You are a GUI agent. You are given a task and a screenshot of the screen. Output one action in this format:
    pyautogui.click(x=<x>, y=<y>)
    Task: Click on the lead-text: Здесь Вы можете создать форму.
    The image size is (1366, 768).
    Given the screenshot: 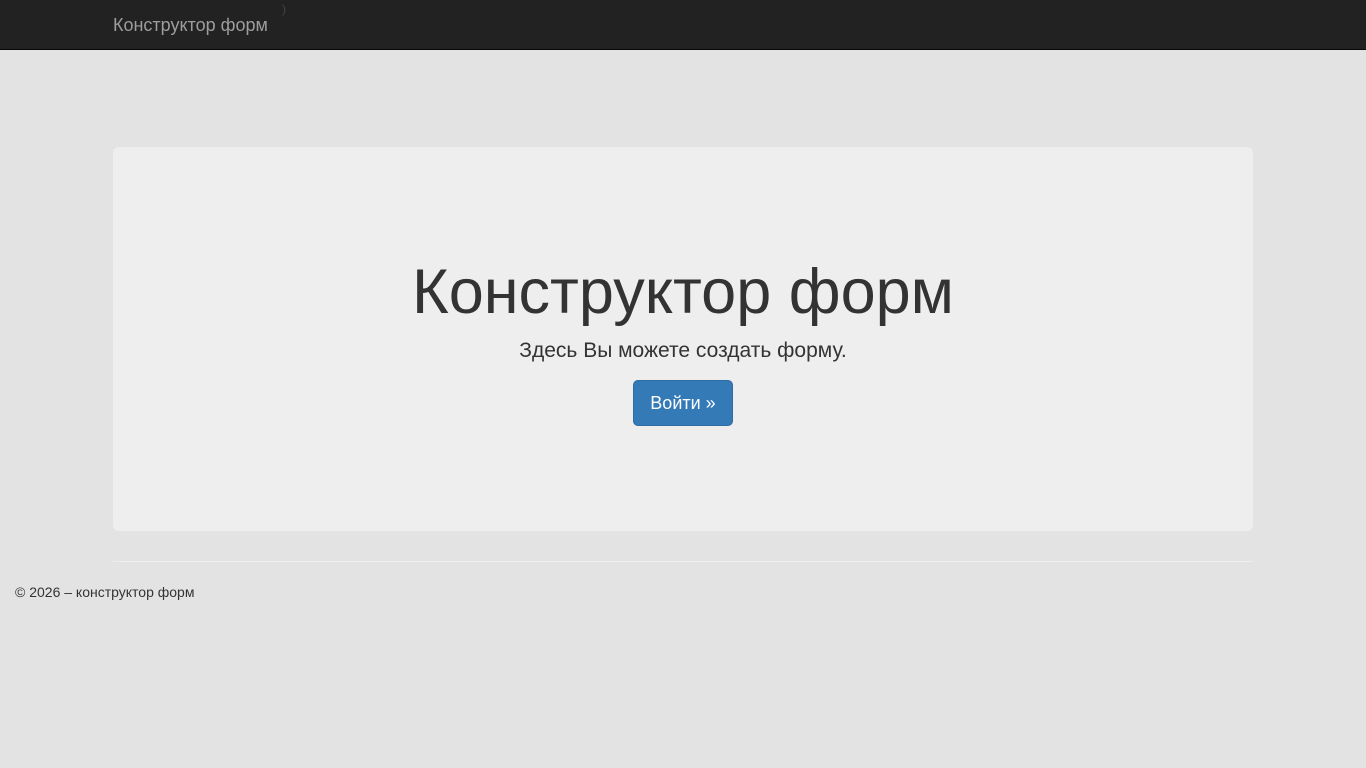 What is the action you would take?
    pyautogui.click(x=683, y=350)
    